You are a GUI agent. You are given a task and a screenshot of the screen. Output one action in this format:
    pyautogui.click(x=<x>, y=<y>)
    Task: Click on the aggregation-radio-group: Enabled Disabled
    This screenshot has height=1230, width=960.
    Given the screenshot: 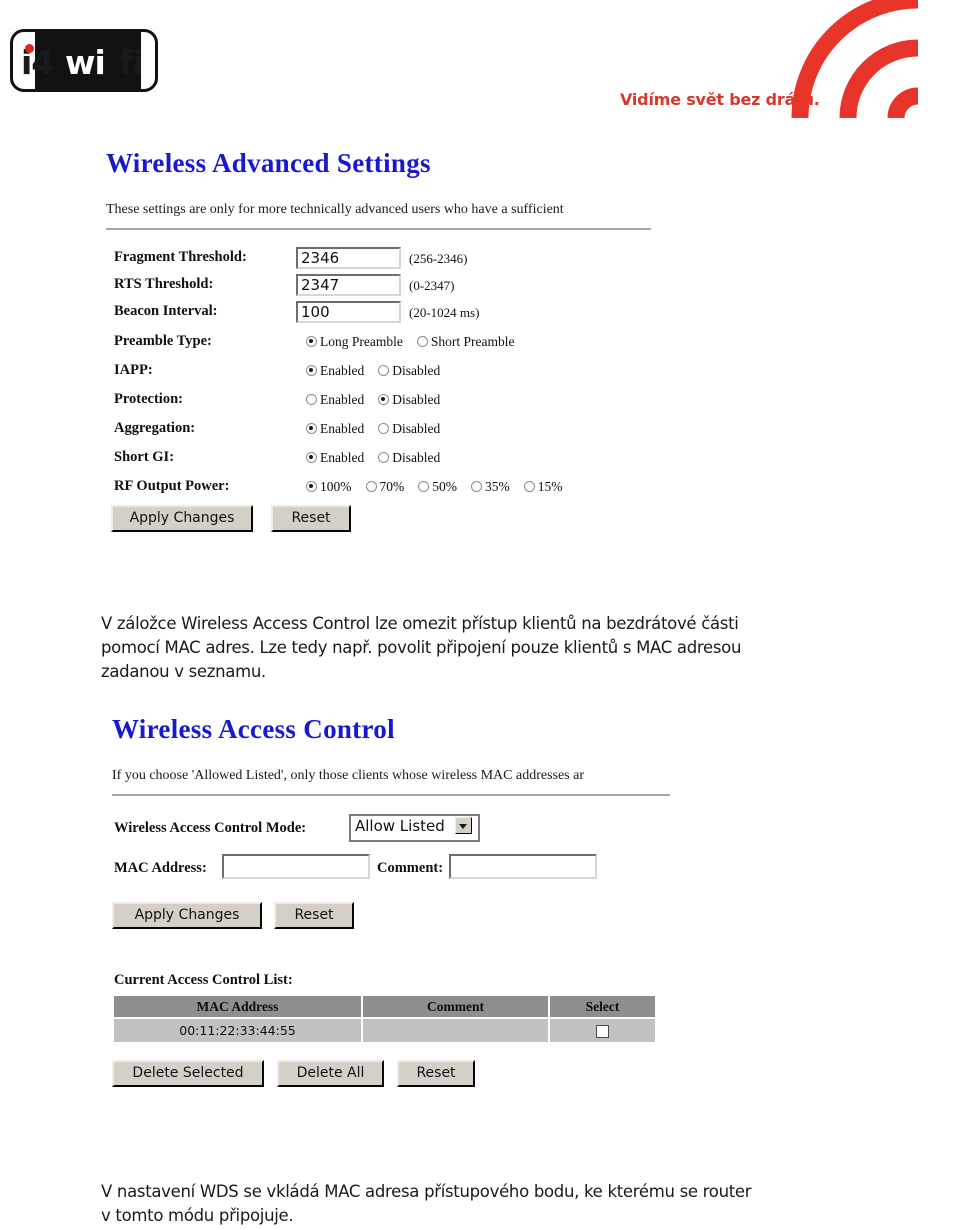 What is the action you would take?
    pyautogui.click(x=378, y=429)
    